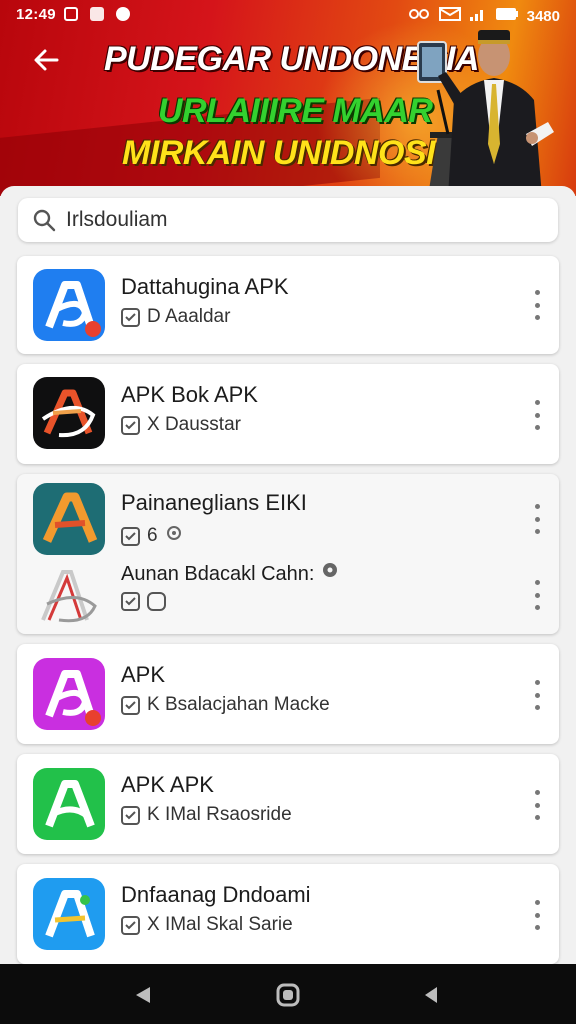 The width and height of the screenshot is (576, 1024). I want to click on app-subtitle-text: X IMal Skal Sarie, so click(220, 924).